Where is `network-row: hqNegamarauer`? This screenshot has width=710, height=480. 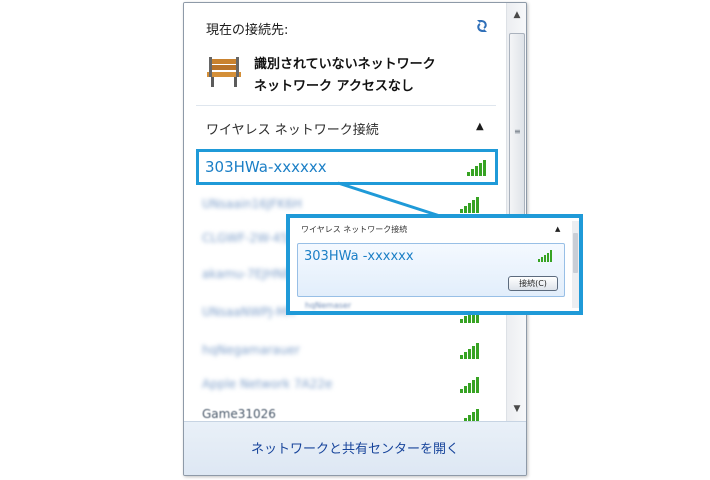 network-row: hqNegamarauer is located at coordinates (347, 352).